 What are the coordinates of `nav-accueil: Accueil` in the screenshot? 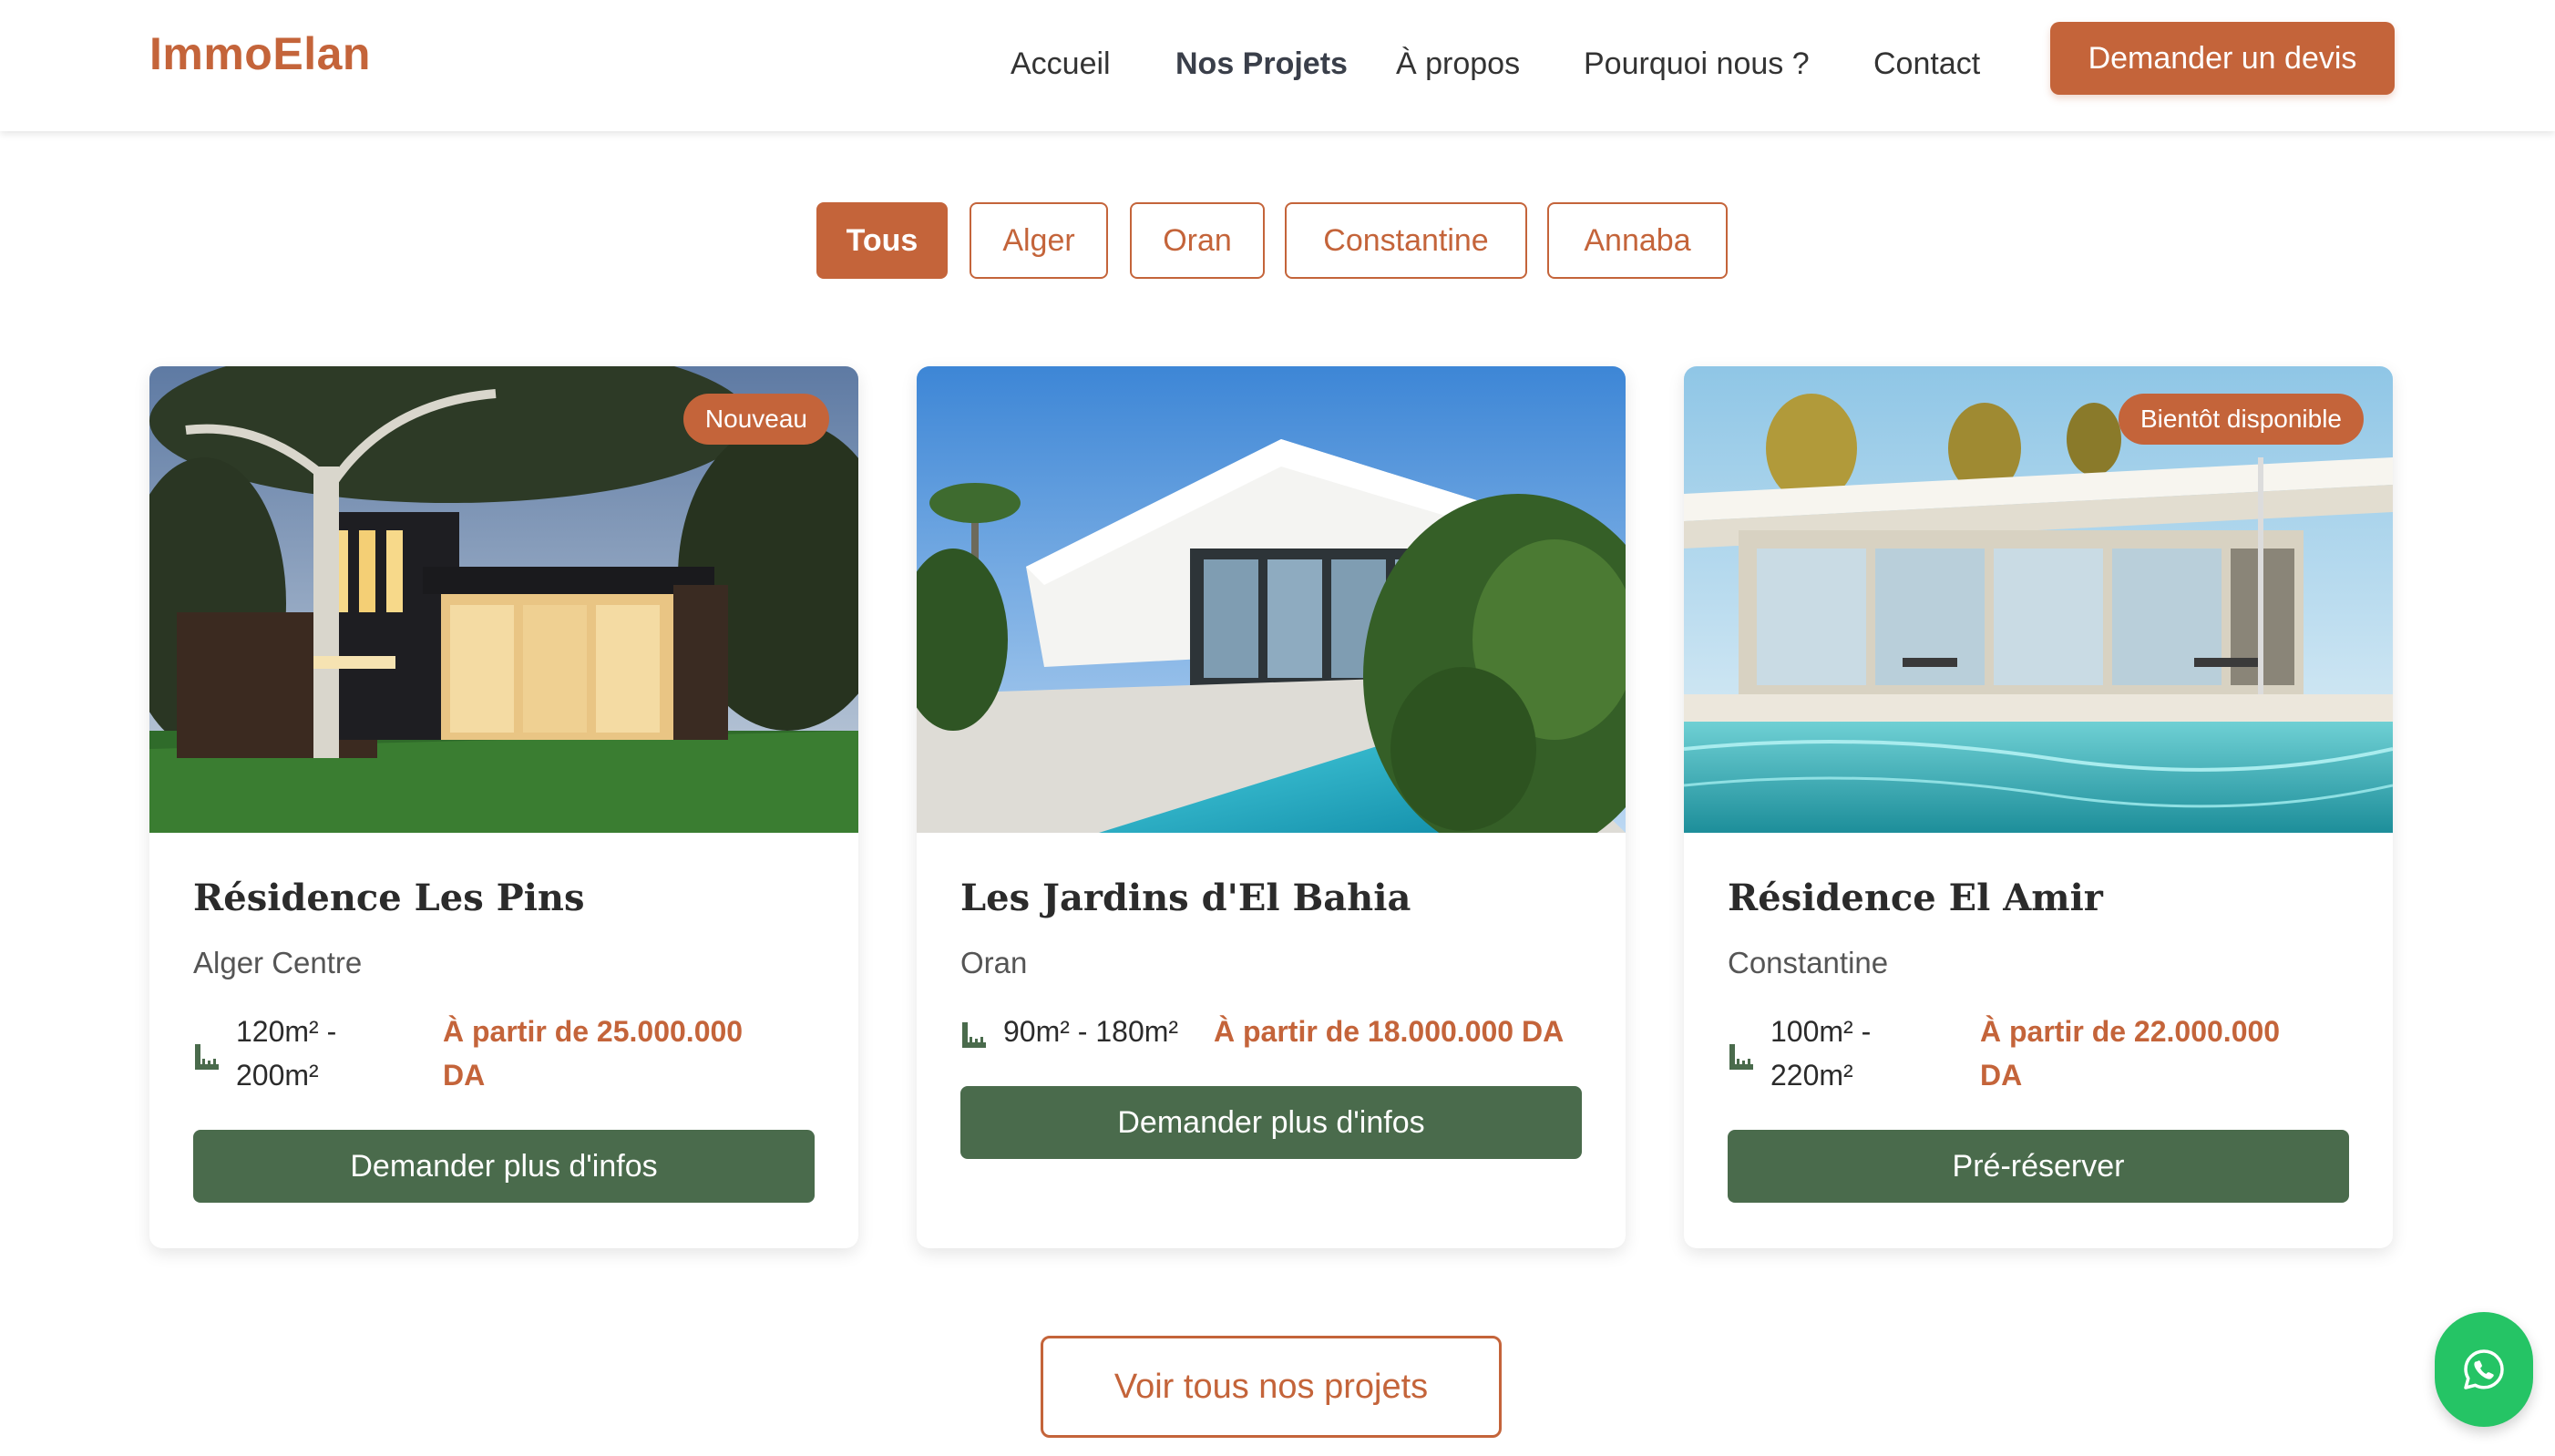 It's located at (1061, 63).